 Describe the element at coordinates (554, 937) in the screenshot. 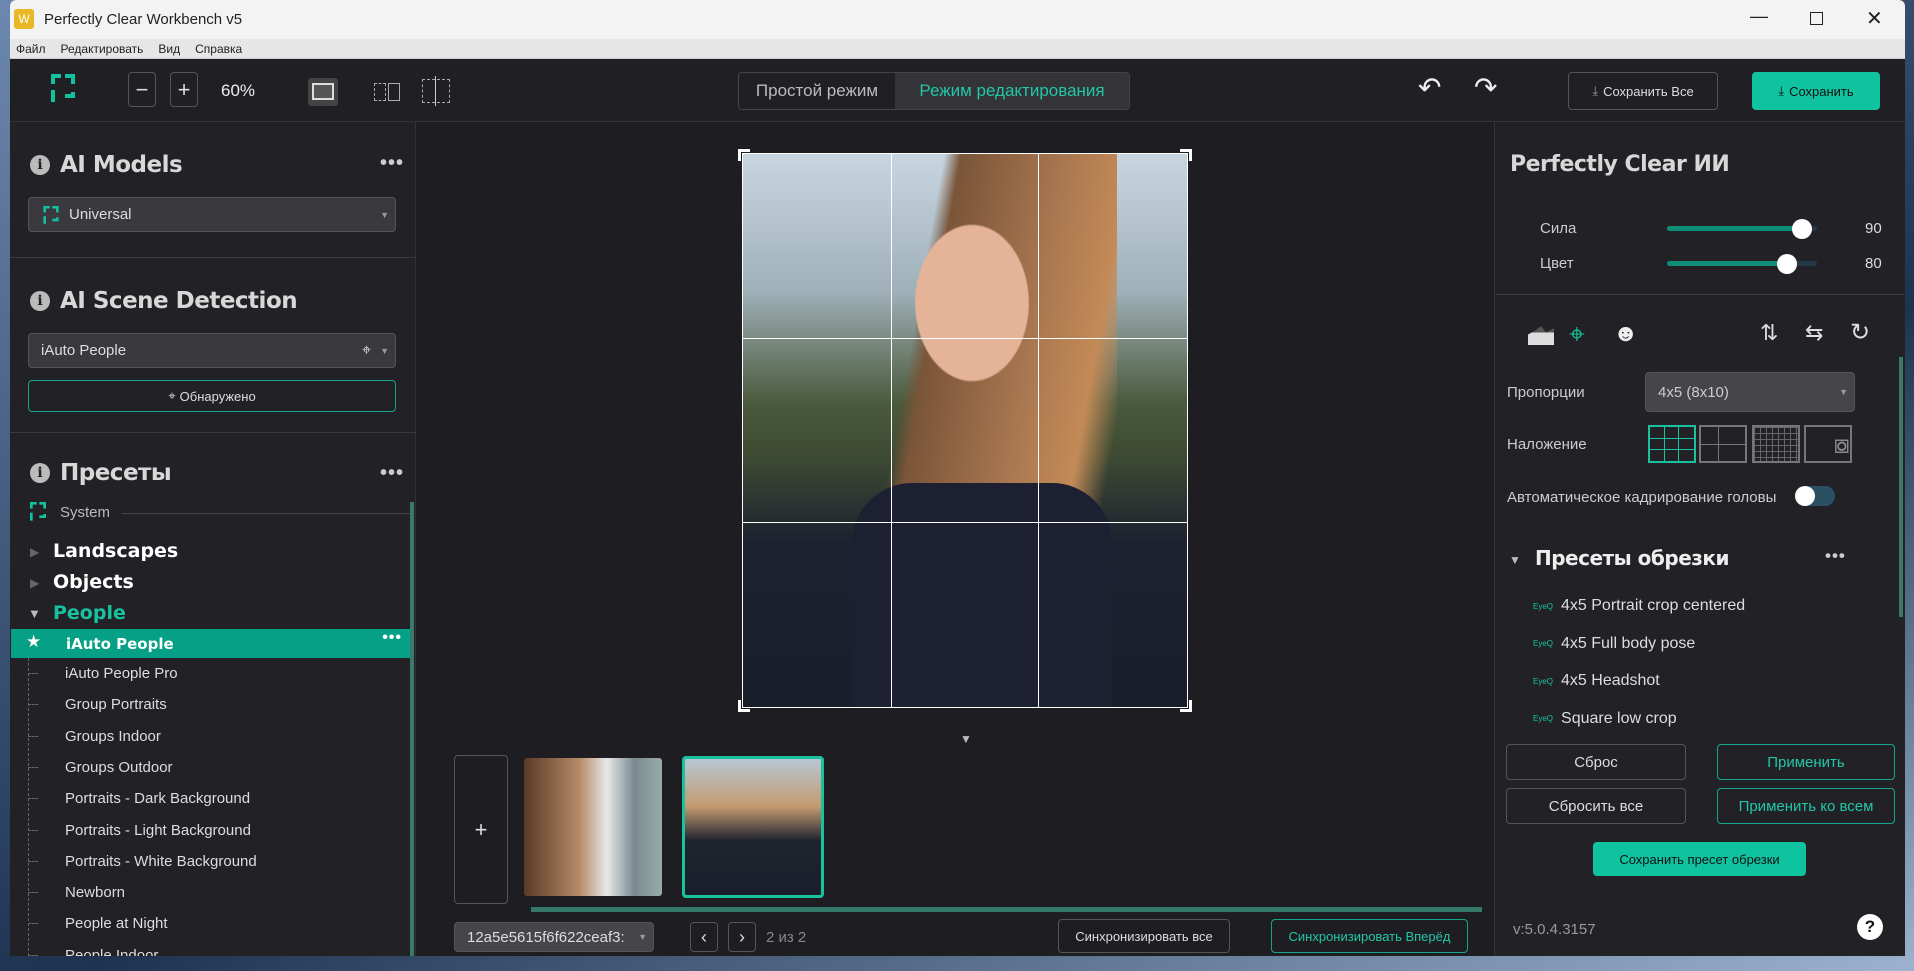

I see `file-select: 12a5e5615f6f622ceaf3: ▼` at that location.